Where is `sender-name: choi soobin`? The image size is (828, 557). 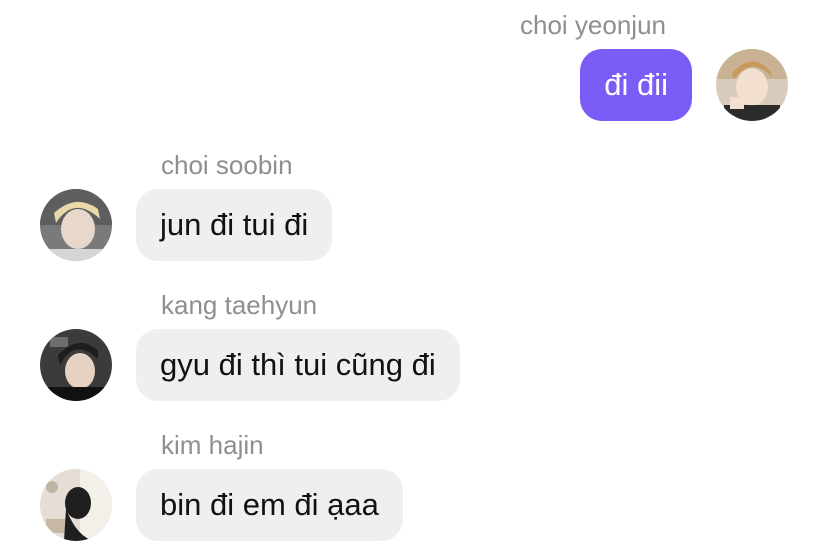 sender-name: choi soobin is located at coordinates (227, 165).